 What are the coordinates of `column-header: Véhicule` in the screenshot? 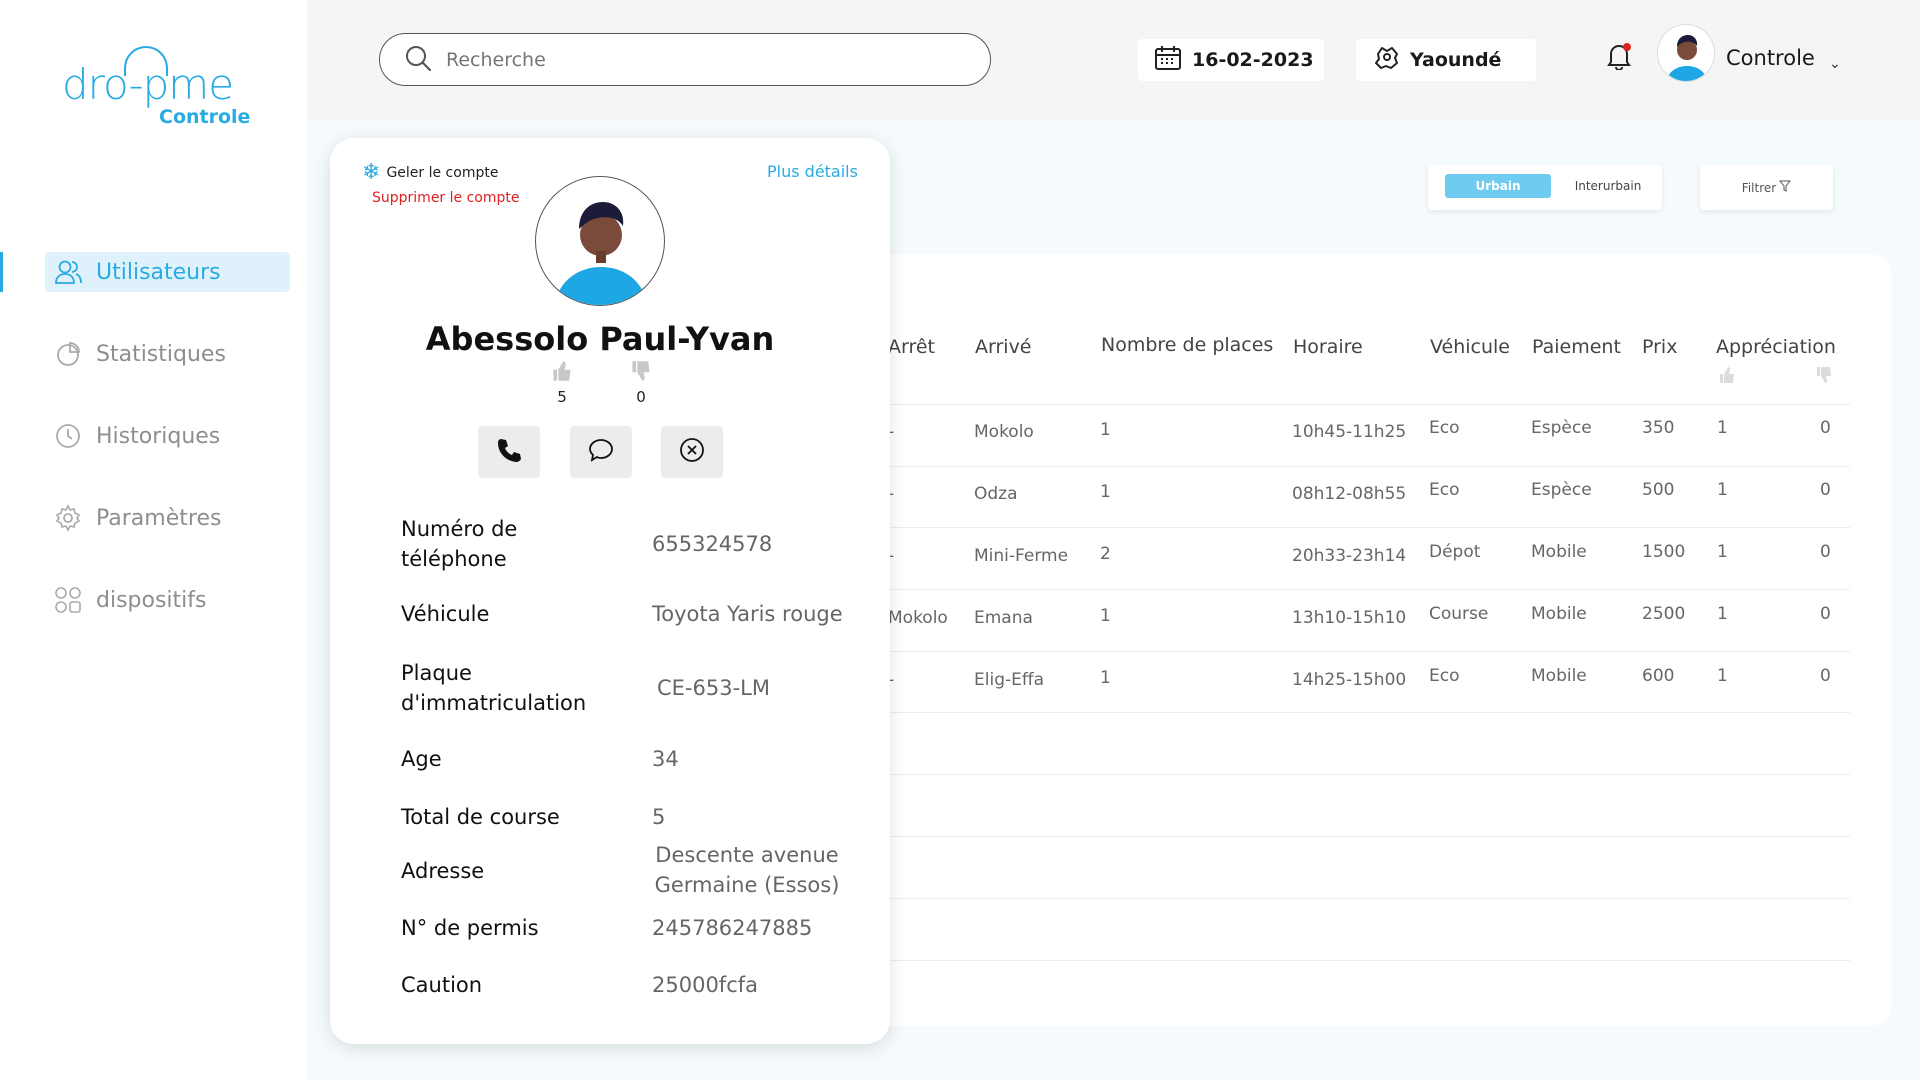 It's located at (1470, 347).